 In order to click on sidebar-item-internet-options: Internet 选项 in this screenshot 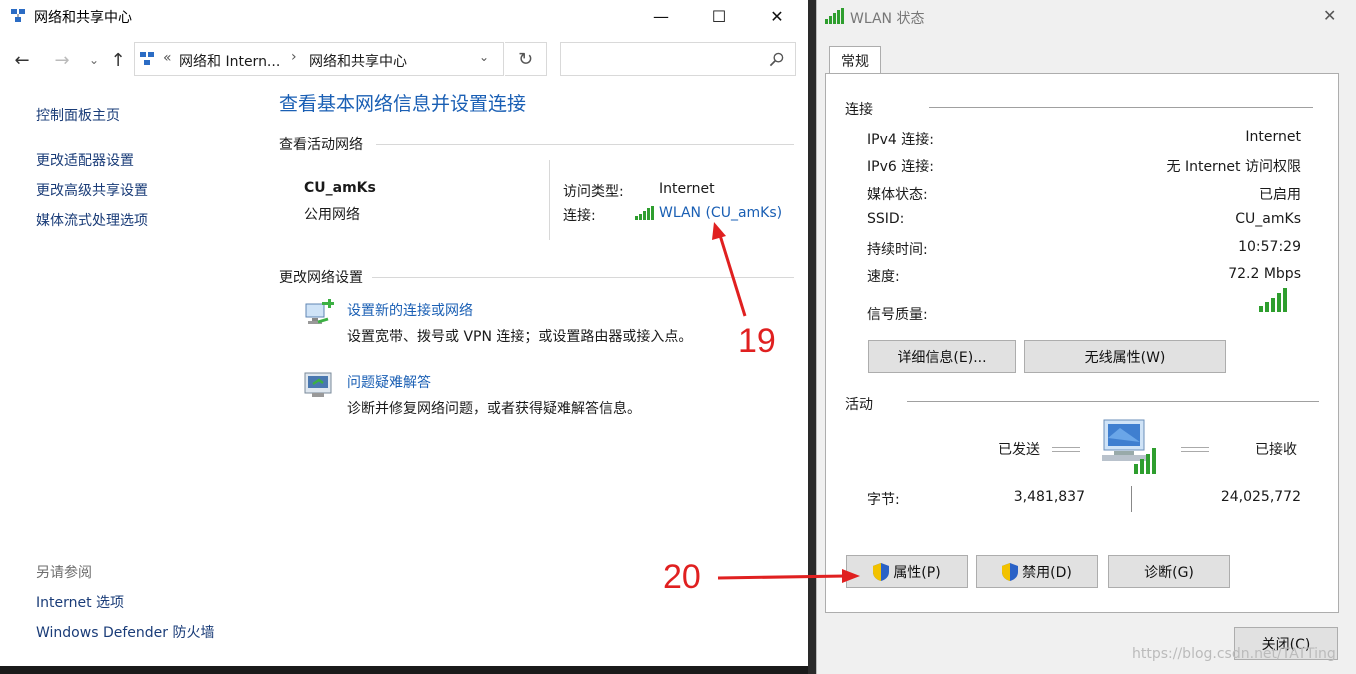, I will do `click(80, 602)`.